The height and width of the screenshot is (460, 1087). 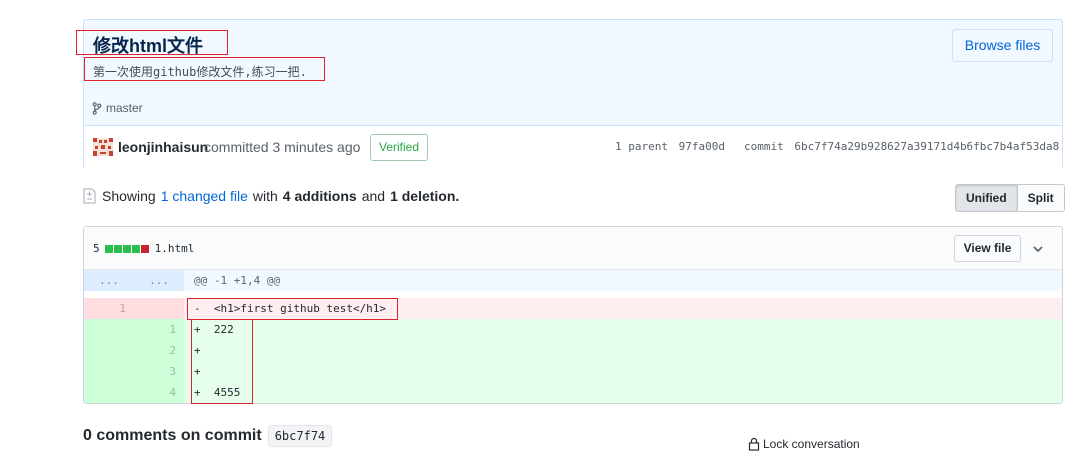 I want to click on avatar, so click(x=103, y=147).